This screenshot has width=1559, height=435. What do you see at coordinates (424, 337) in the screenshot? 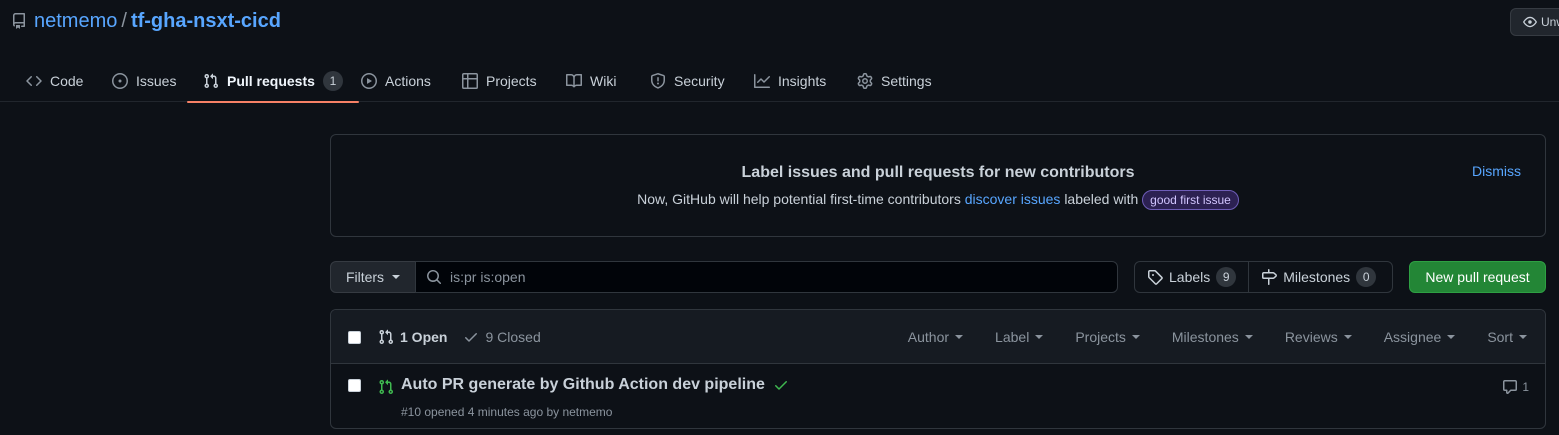
I see `open-count-label: 1 Open` at bounding box center [424, 337].